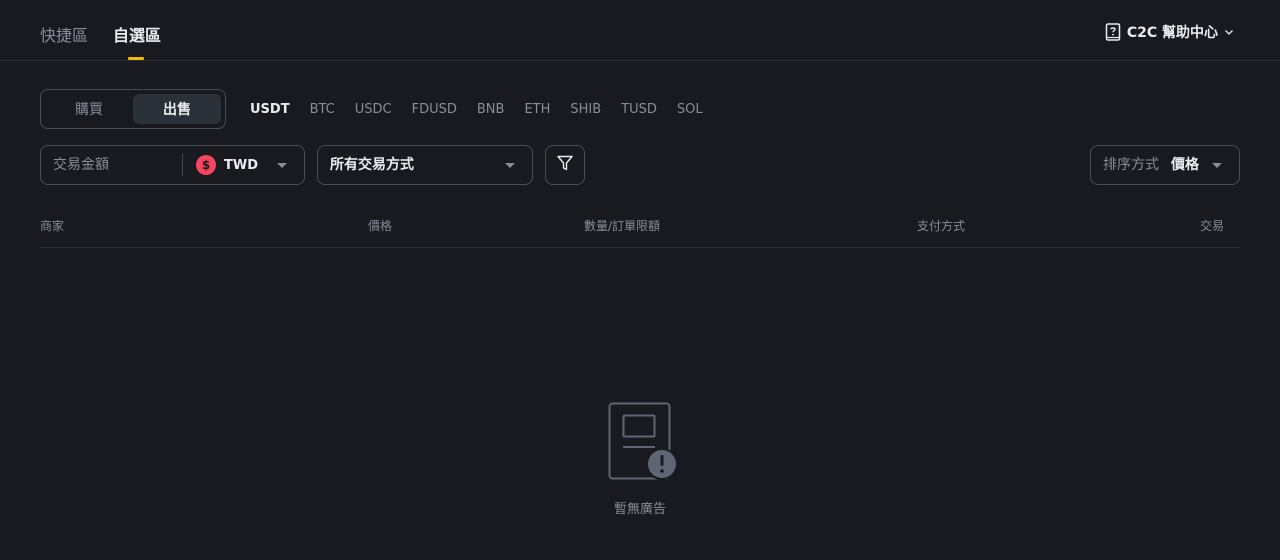 The height and width of the screenshot is (560, 1280). I want to click on column-header-price: 價格, so click(380, 226).